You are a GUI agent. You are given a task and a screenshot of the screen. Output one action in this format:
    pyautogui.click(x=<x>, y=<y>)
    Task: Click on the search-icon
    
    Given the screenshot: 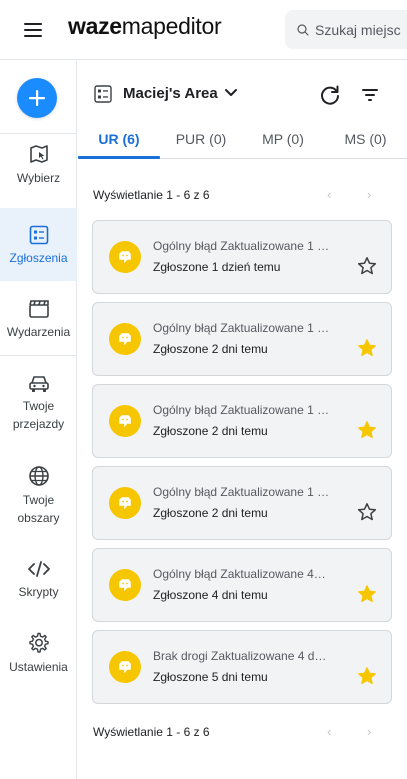 What is the action you would take?
    pyautogui.click(x=303, y=29)
    